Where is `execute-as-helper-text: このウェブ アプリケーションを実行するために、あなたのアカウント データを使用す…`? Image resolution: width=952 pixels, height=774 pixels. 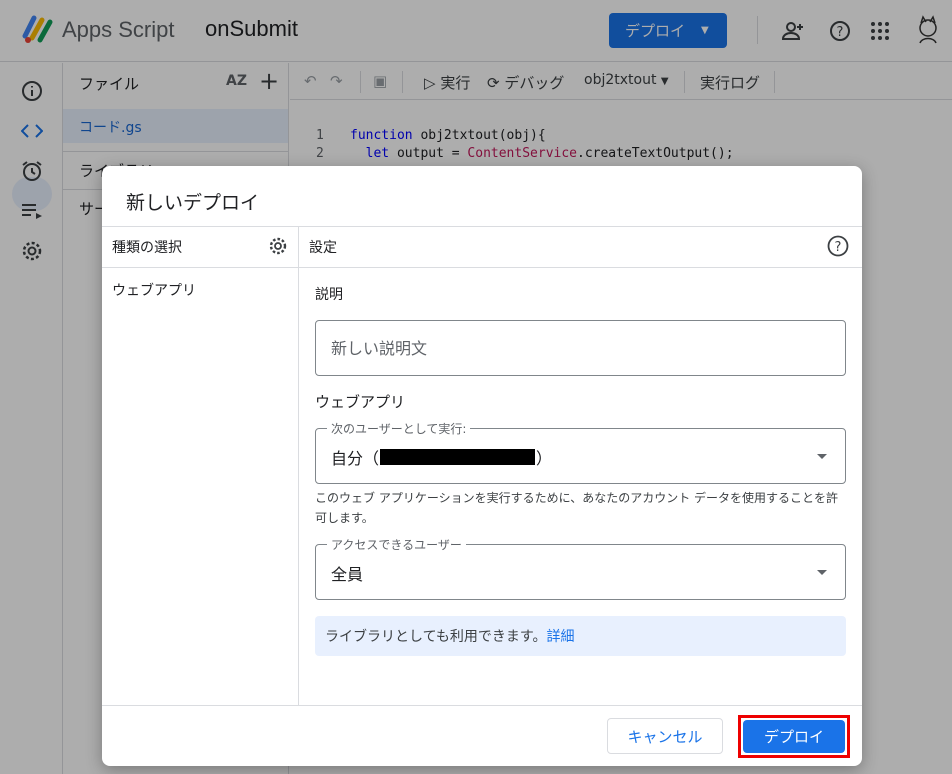 execute-as-helper-text: このウェブ アプリケーションを実行するために、あなたのアカウント データを使用す… is located at coordinates (577, 508).